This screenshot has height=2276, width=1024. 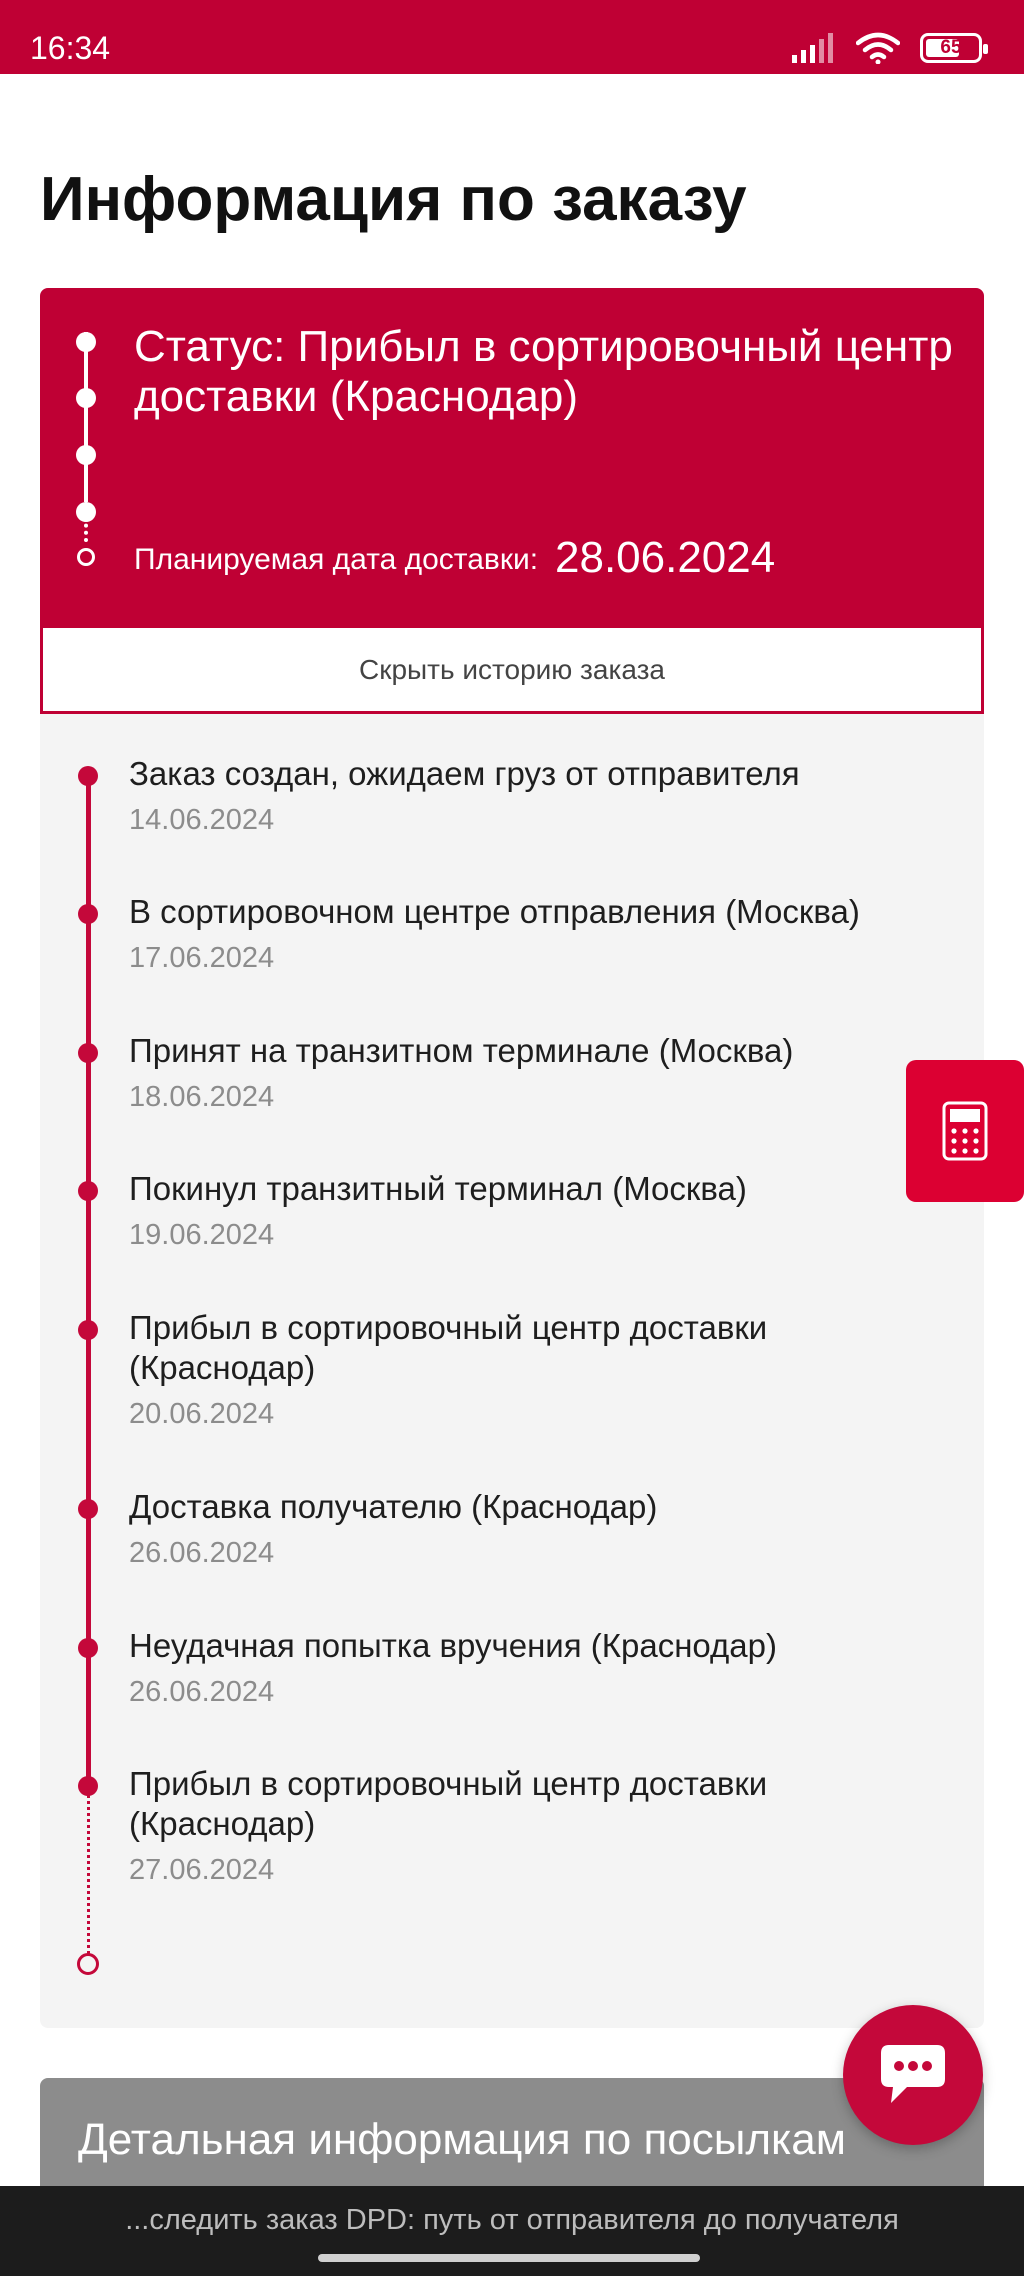 I want to click on delivery-date-value: 28.06.2024, so click(x=665, y=557).